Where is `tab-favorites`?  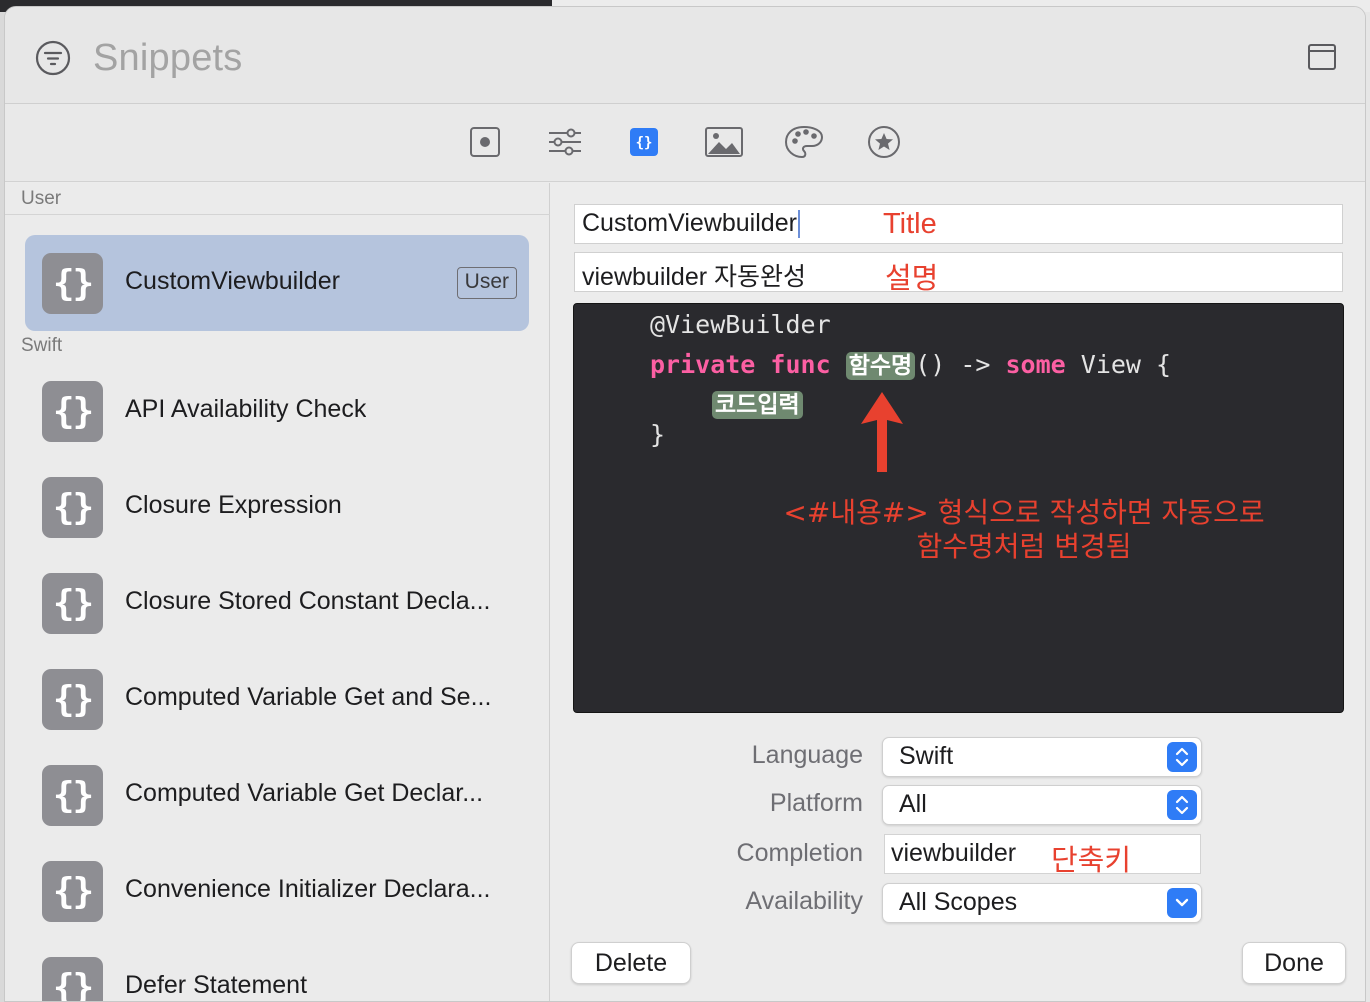
tab-favorites is located at coordinates (884, 142).